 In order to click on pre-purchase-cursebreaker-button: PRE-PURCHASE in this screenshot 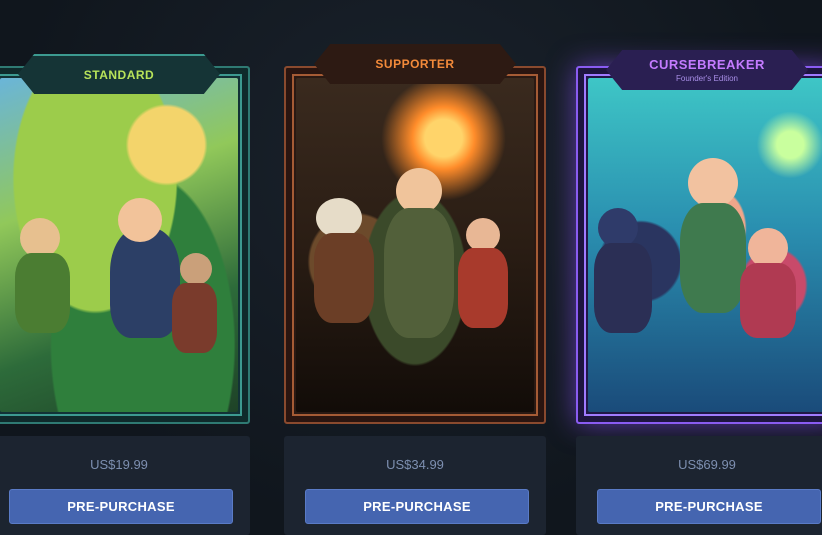, I will do `click(709, 506)`.